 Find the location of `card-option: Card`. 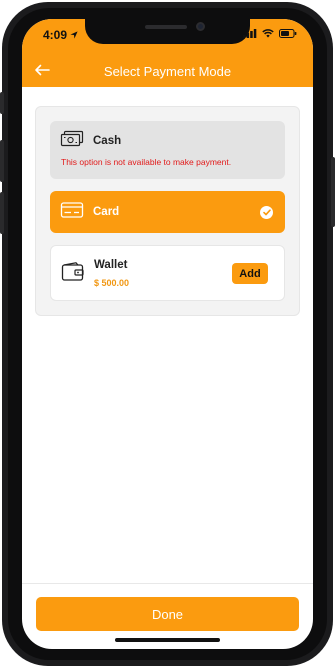

card-option: Card is located at coordinates (167, 212).